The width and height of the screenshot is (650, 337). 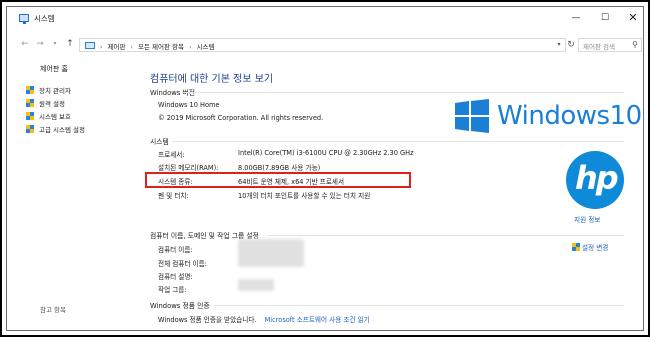 I want to click on hp-logo-text: hp, so click(x=597, y=178).